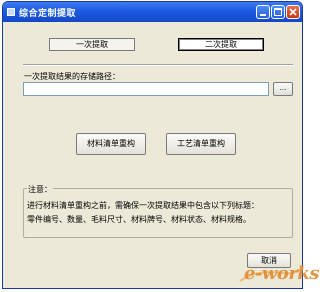 Image resolution: width=320 pixels, height=292 pixels. I want to click on storage-path-input, so click(146, 89).